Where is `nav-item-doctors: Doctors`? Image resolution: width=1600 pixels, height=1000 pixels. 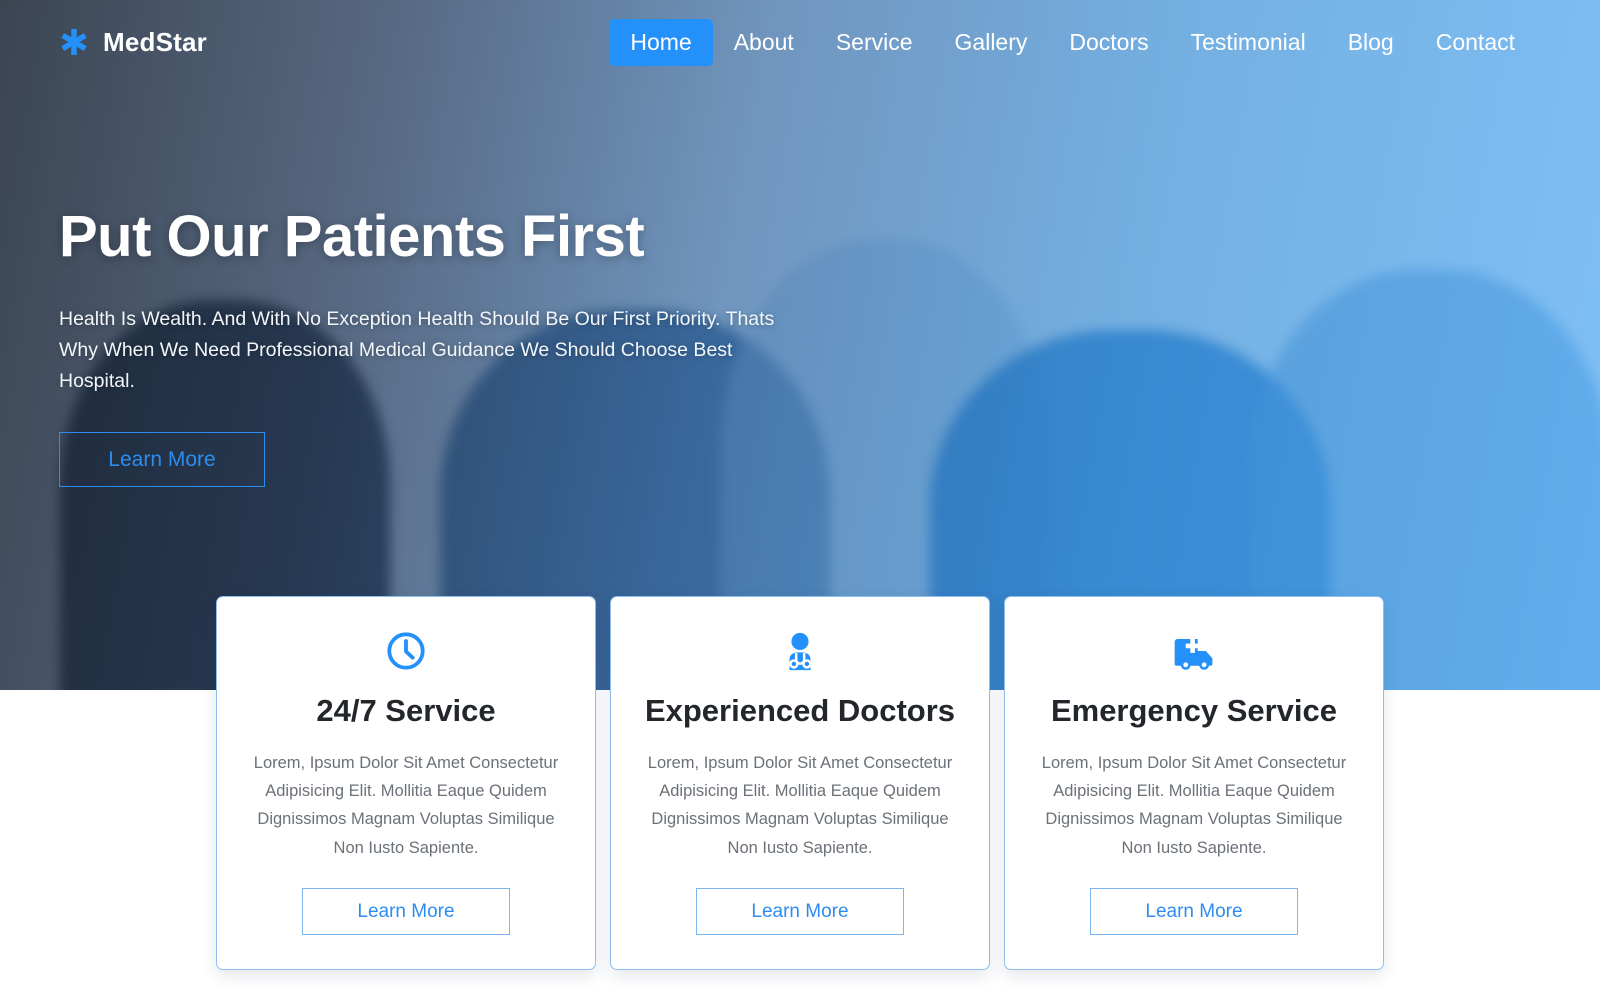 nav-item-doctors: Doctors is located at coordinates (1108, 42).